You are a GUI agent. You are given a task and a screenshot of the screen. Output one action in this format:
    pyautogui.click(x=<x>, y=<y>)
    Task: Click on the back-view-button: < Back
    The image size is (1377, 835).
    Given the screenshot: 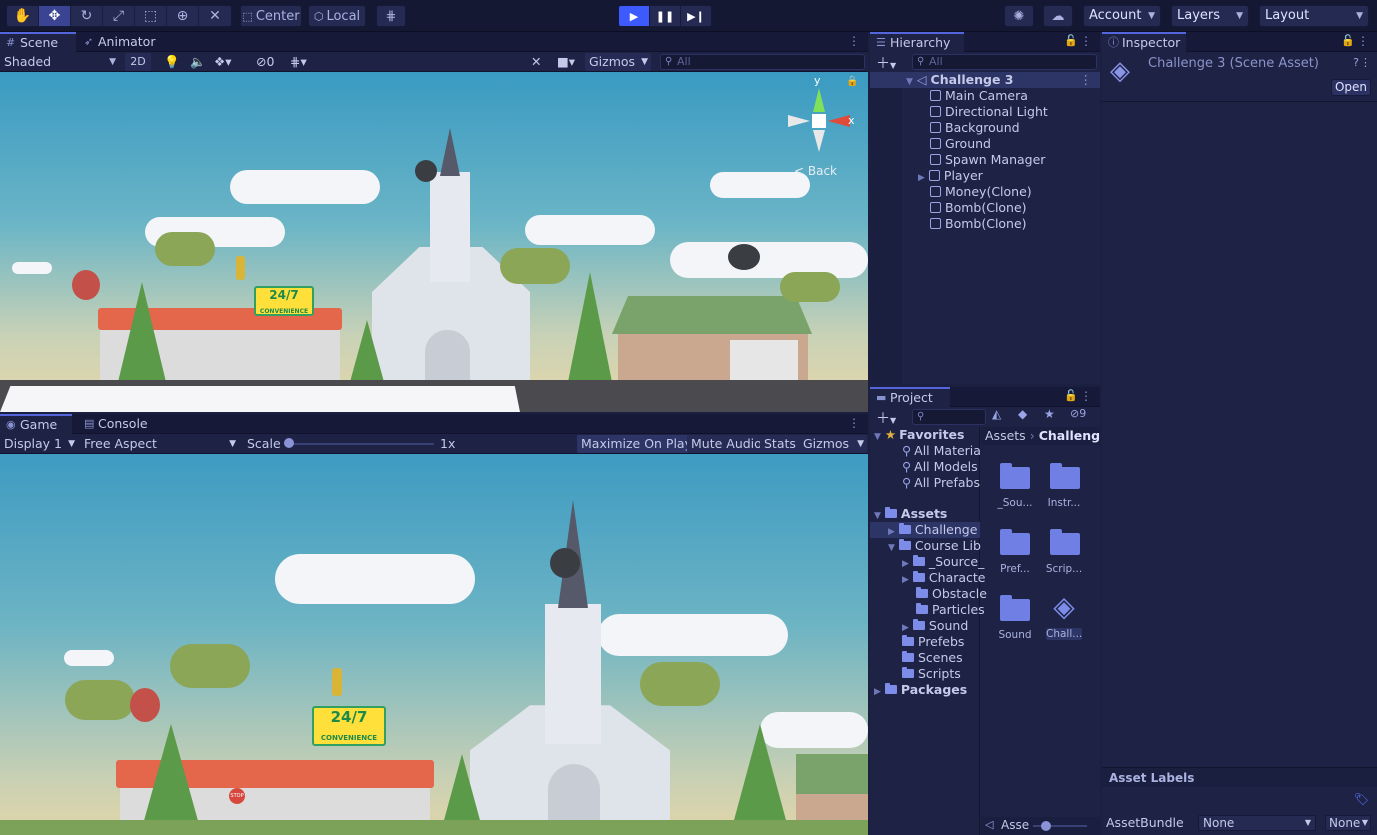 What is the action you would take?
    pyautogui.click(x=815, y=171)
    